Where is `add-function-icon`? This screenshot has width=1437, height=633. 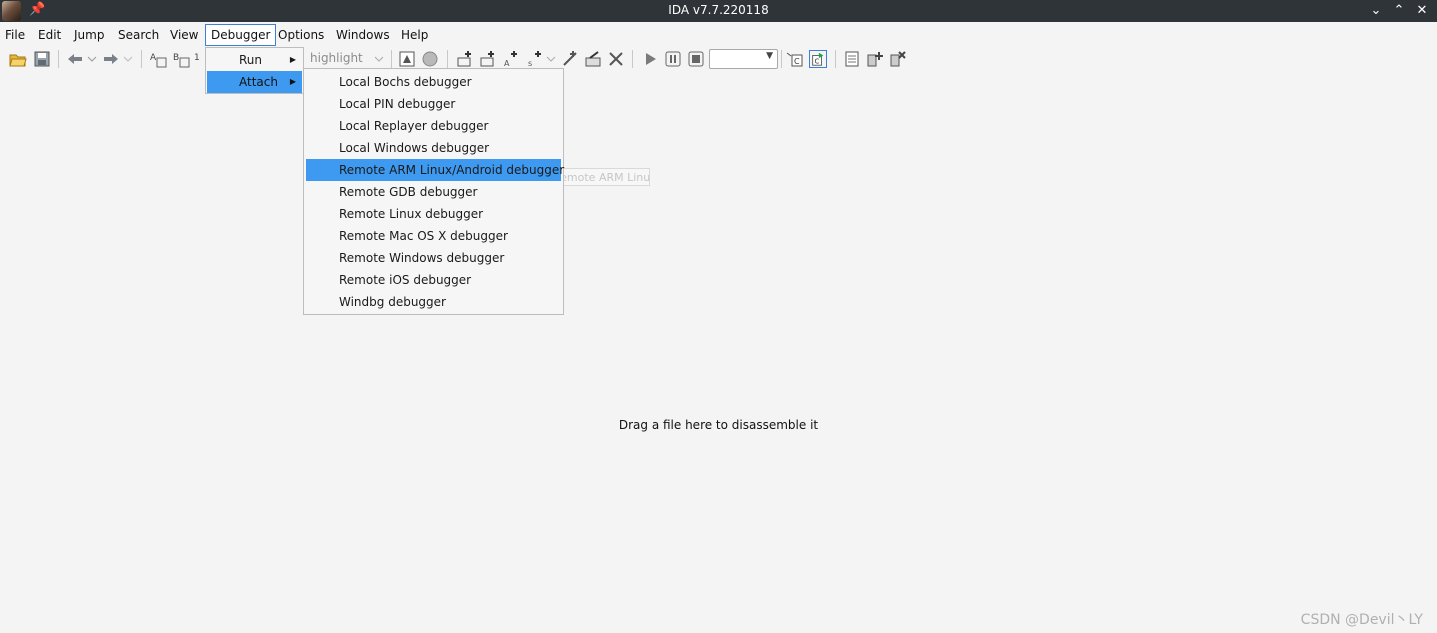 add-function-icon is located at coordinates (465, 59).